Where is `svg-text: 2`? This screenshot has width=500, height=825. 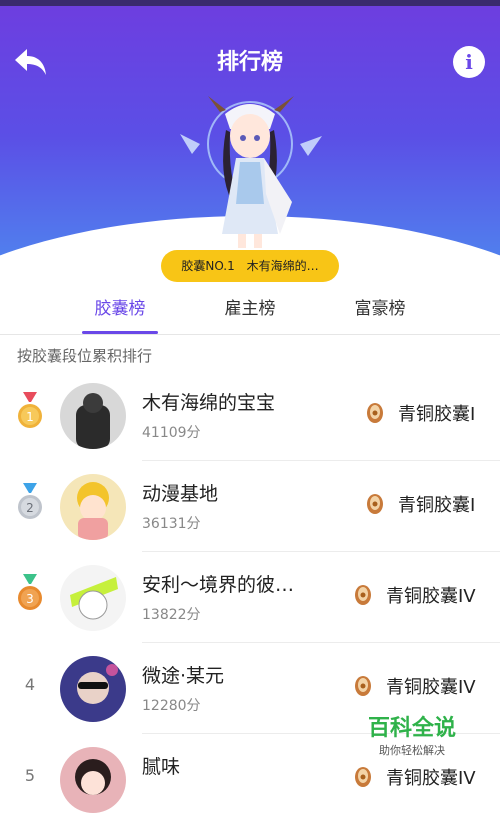
svg-text: 2 is located at coordinates (30, 508).